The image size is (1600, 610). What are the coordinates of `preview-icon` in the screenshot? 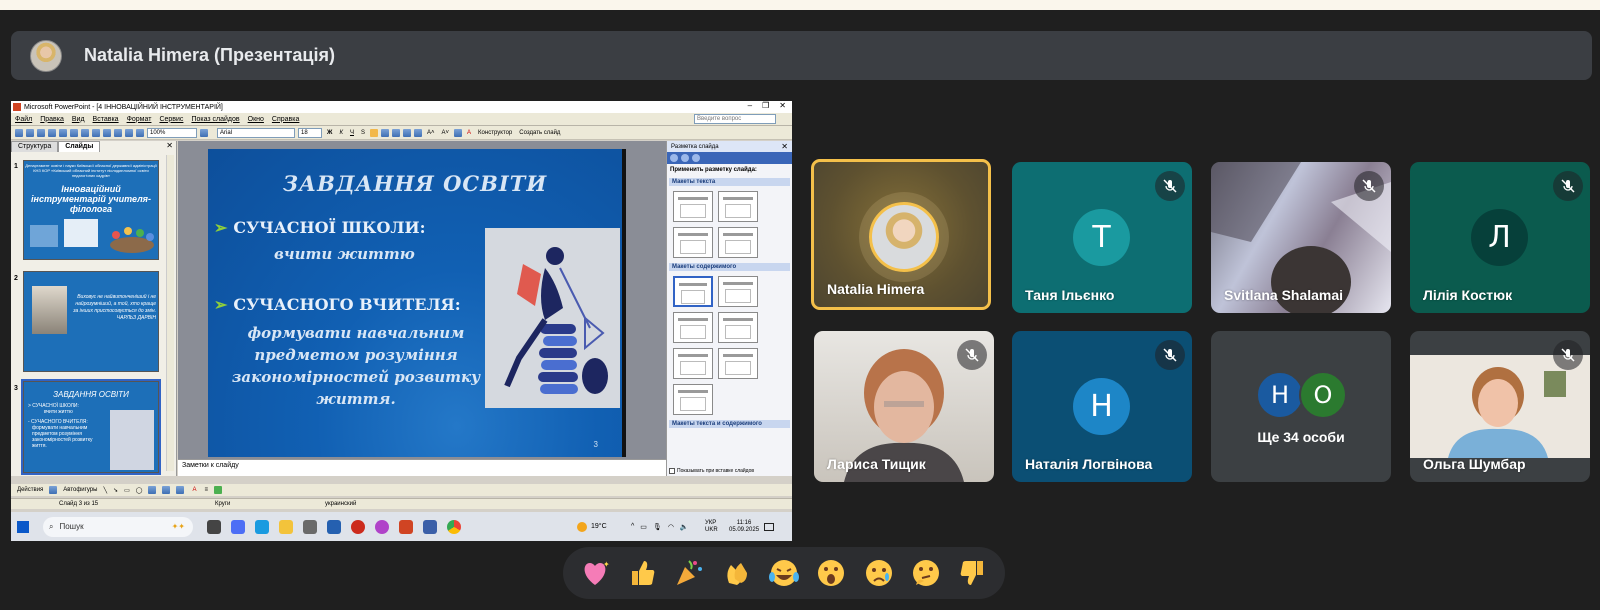 It's located at (63, 132).